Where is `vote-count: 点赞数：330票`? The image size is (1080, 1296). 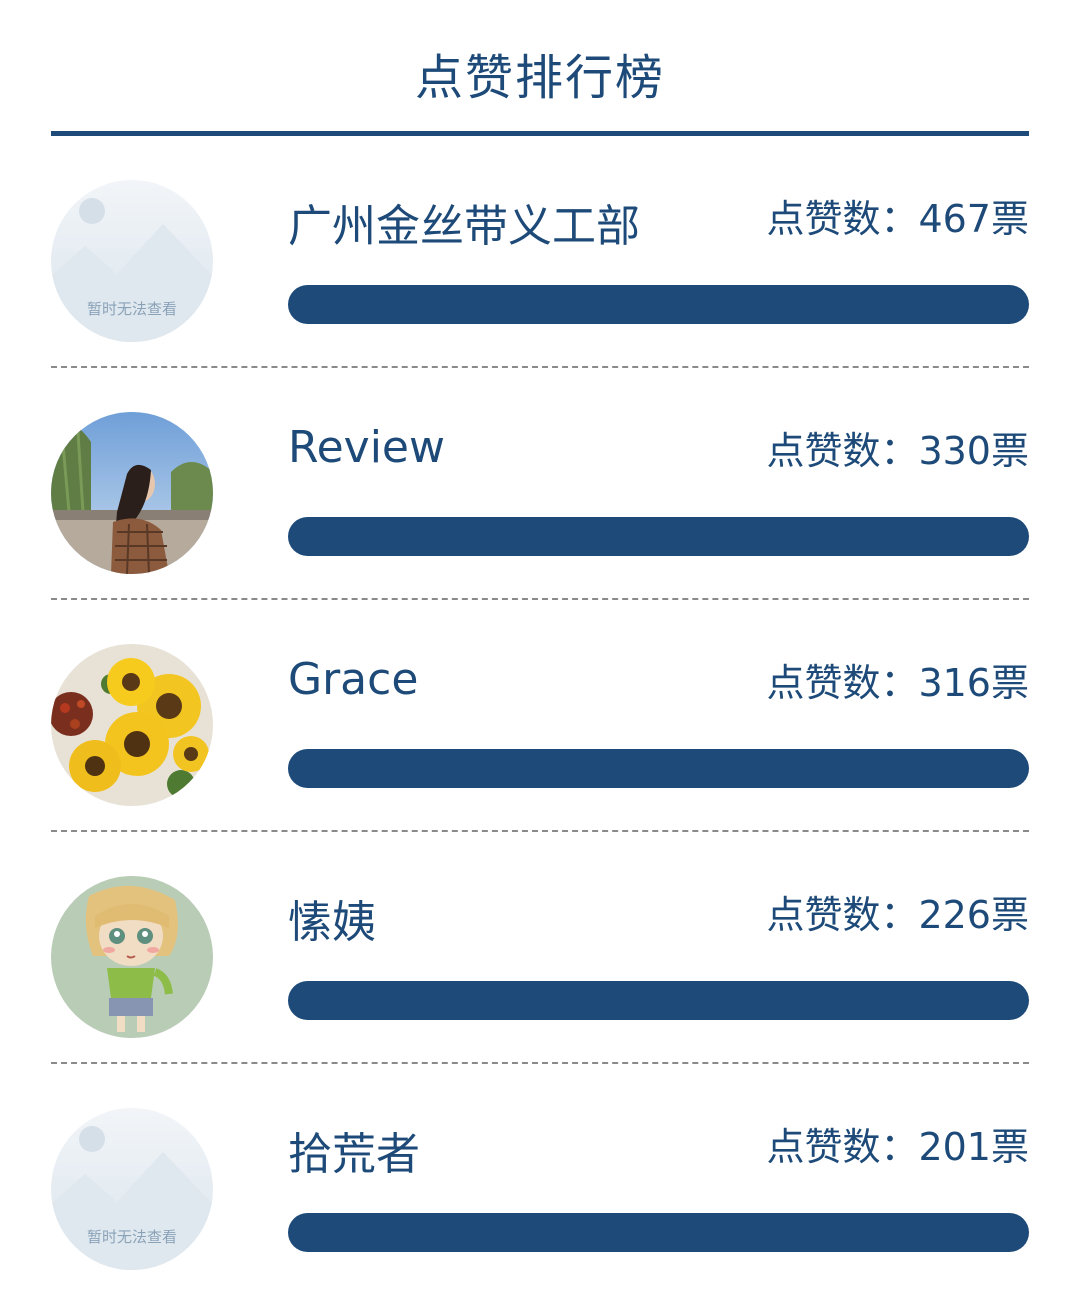
vote-count: 点赞数：330票 is located at coordinates (897, 447).